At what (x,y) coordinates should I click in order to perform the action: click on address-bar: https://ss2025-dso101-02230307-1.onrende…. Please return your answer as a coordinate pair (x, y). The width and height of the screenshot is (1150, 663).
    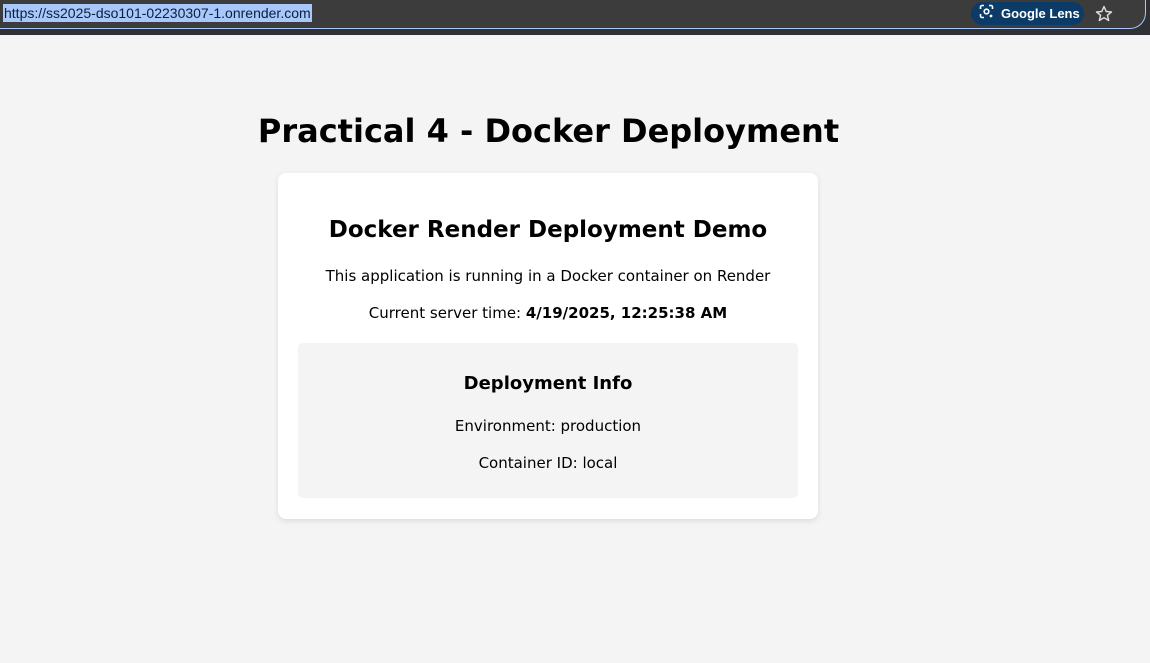
    Looking at the image, I should click on (573, 14).